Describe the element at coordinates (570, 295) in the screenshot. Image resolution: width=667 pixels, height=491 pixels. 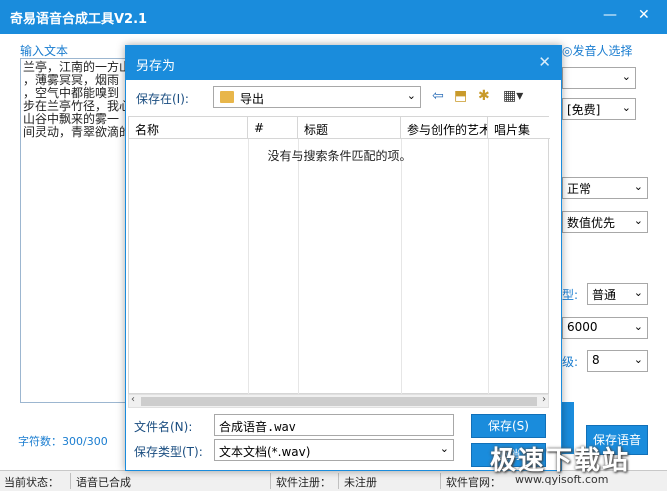
I see `type-label: 型:` at that location.